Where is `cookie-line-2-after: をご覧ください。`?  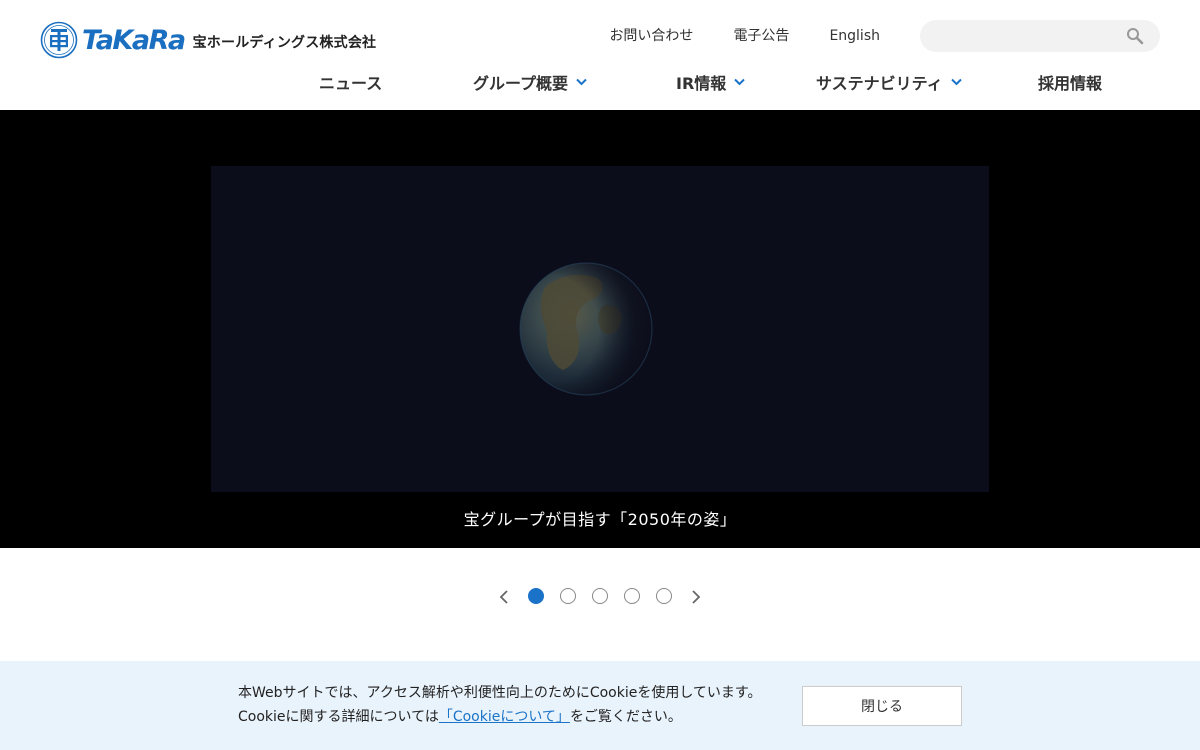 cookie-line-2-after: をご覧ください。 is located at coordinates (625, 717).